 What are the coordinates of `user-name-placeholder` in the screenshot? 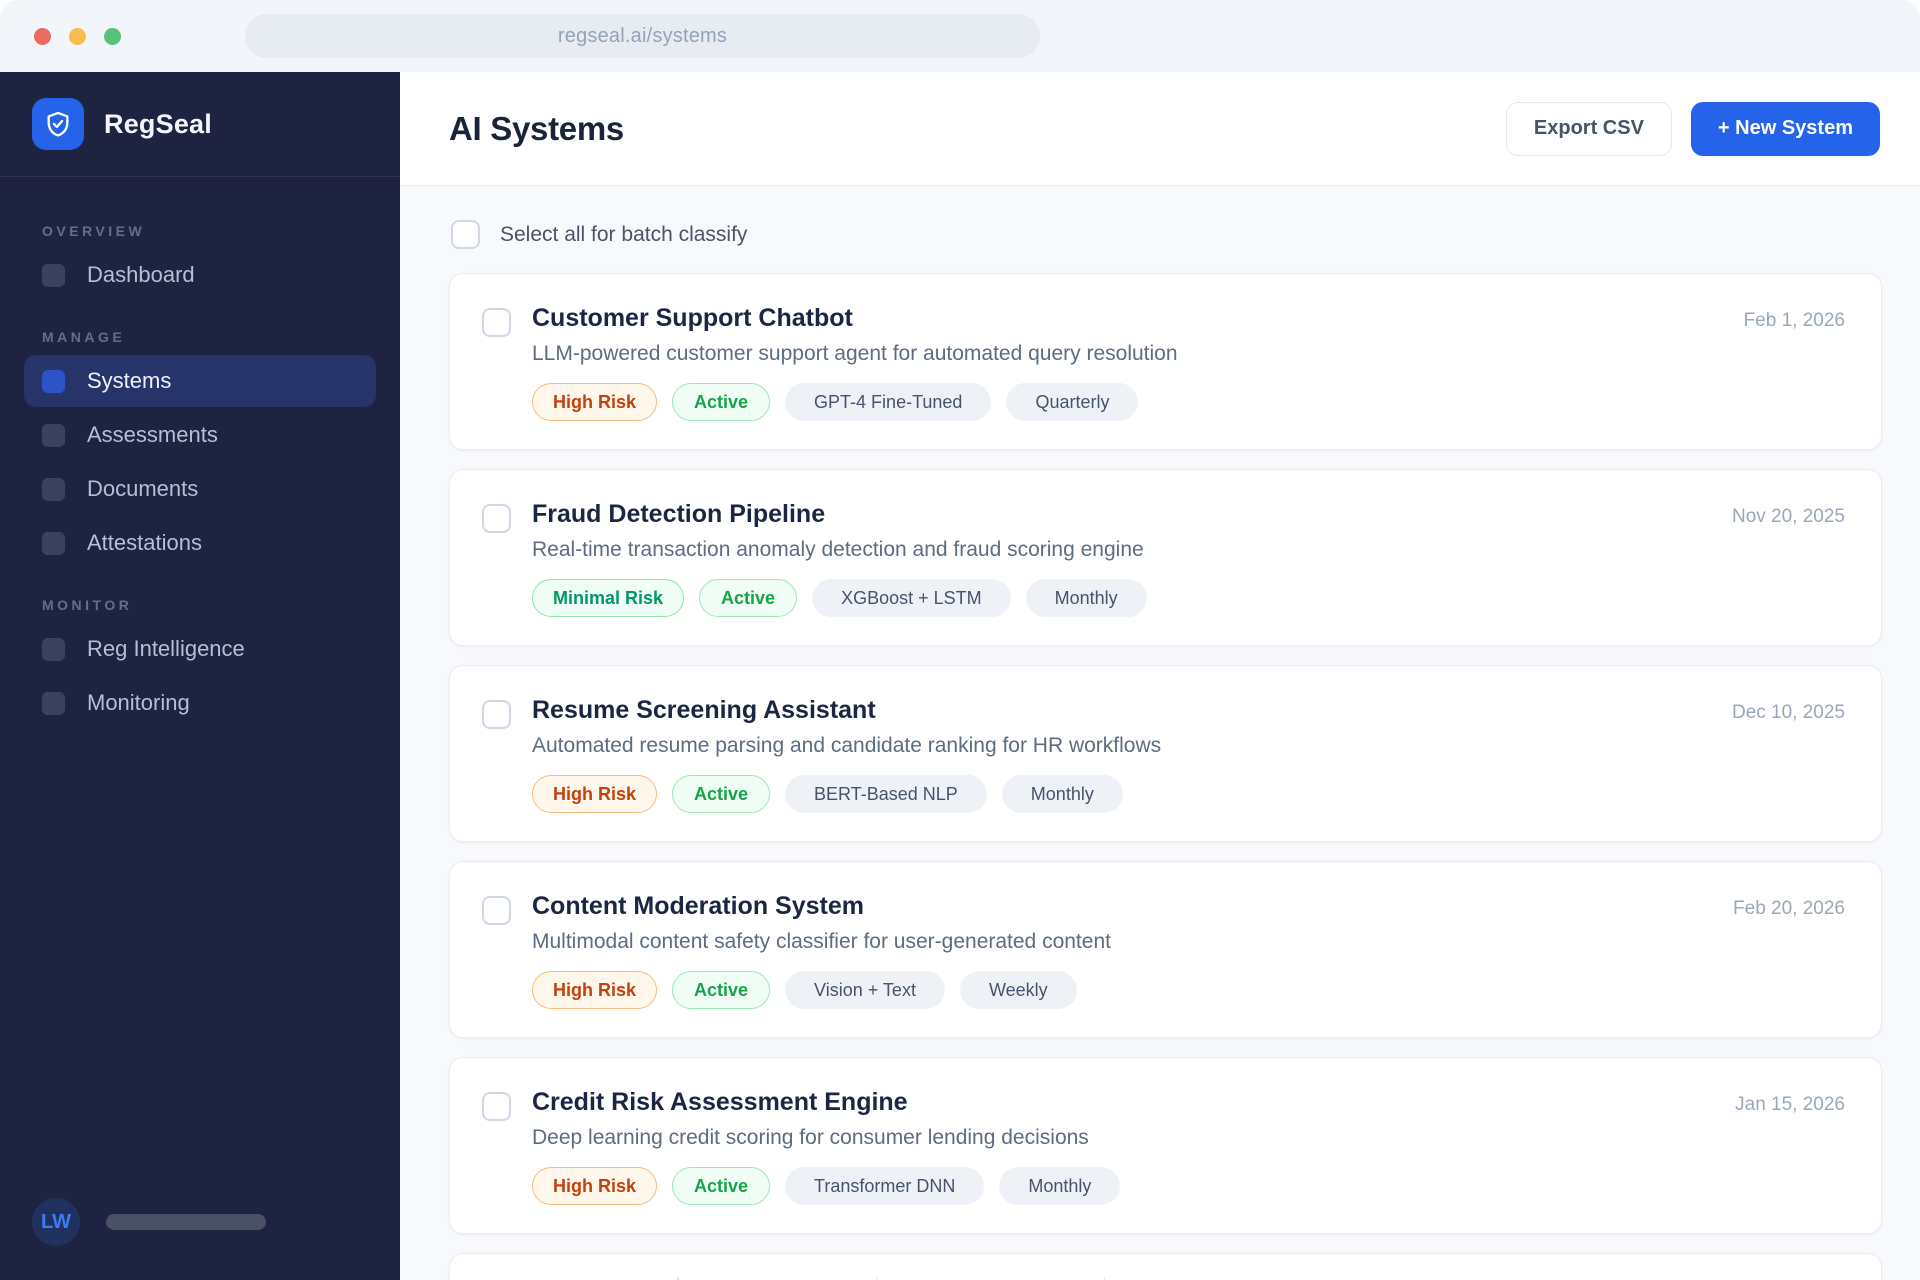 It's located at (186, 1222).